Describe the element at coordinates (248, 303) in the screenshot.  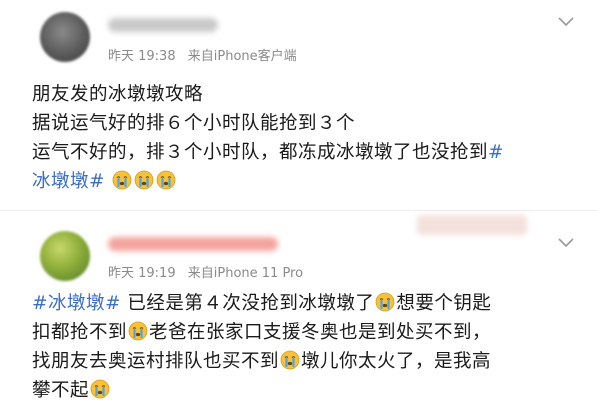
I see `content-text: 已经是第４次没抢到冰墩墩了` at that location.